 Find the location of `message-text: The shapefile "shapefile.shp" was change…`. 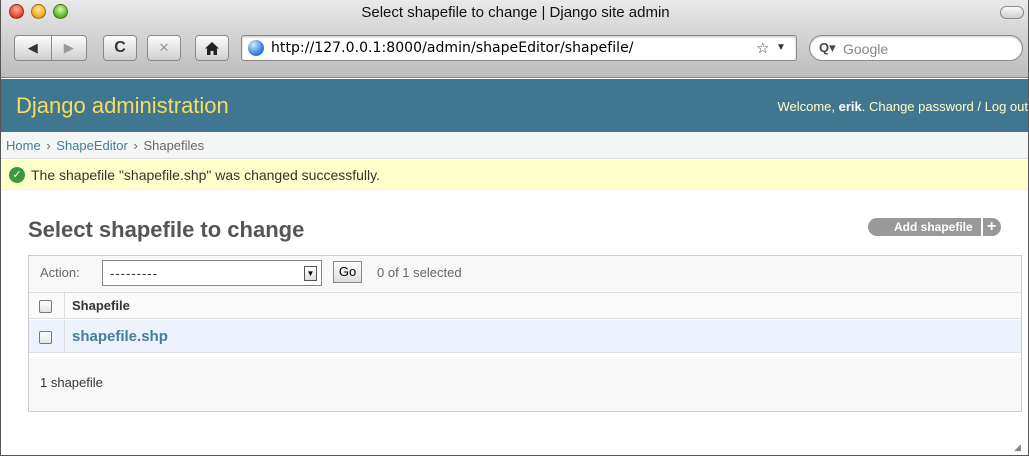

message-text: The shapefile "shapefile.shp" was change… is located at coordinates (205, 175).